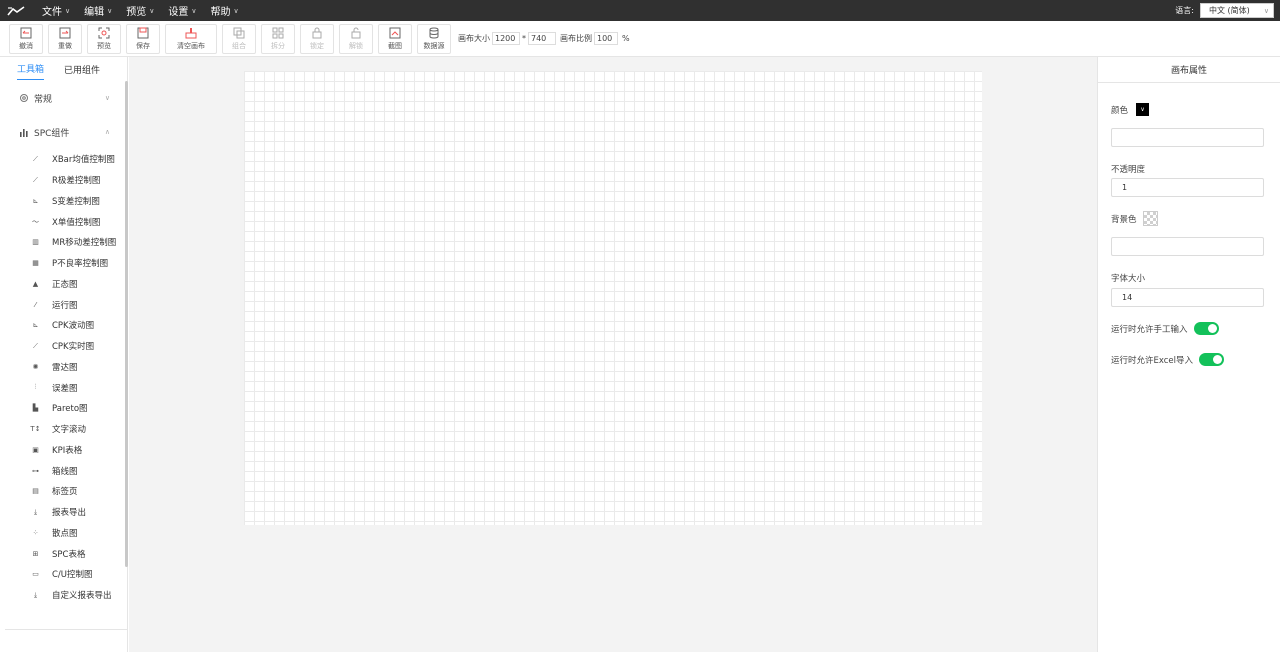 The image size is (1280, 652). I want to click on list-item-error: ⫶ 误差图, so click(63, 387).